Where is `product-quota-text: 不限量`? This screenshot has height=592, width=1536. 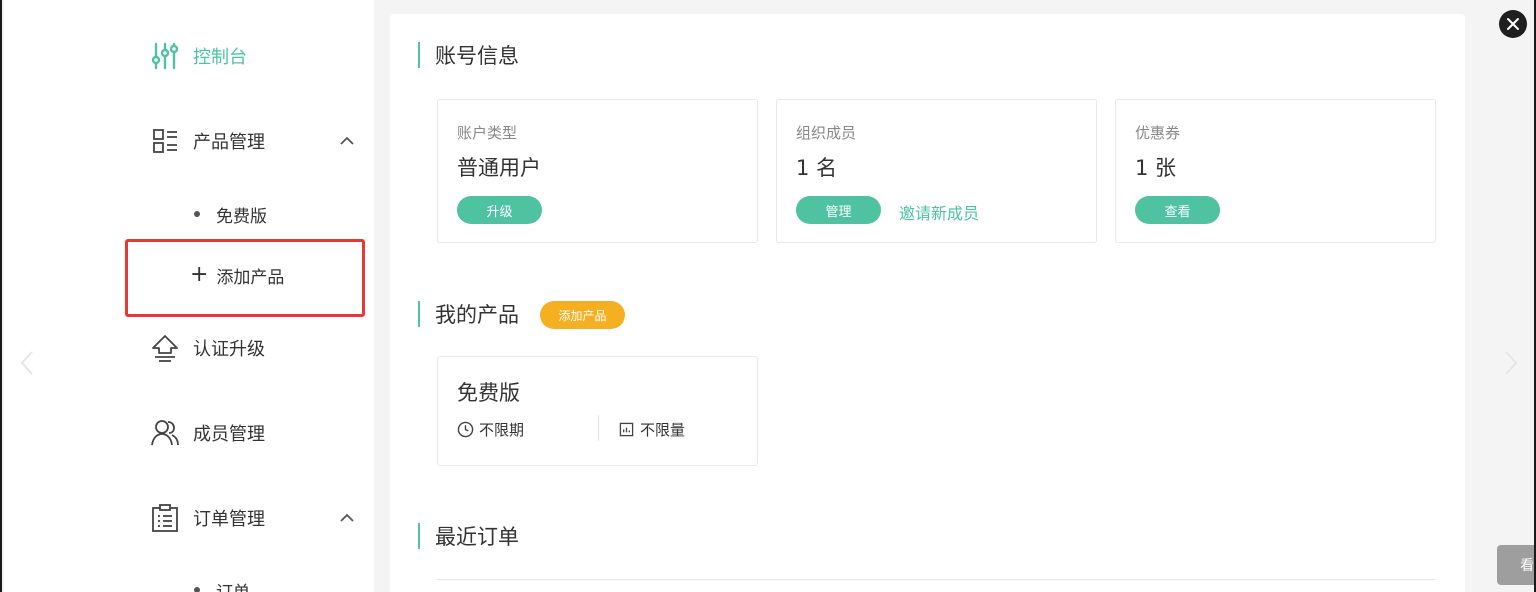
product-quota-text: 不限量 is located at coordinates (663, 429).